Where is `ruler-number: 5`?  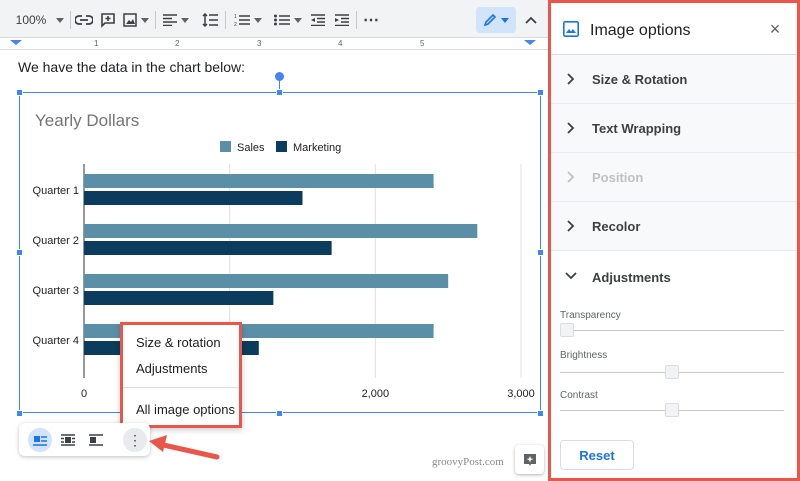
ruler-number: 5 is located at coordinates (422, 43).